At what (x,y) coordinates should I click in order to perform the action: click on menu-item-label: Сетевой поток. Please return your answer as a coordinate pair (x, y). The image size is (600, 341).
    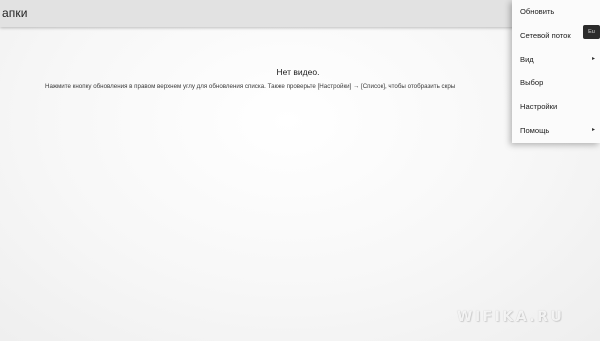
    Looking at the image, I should click on (545, 35).